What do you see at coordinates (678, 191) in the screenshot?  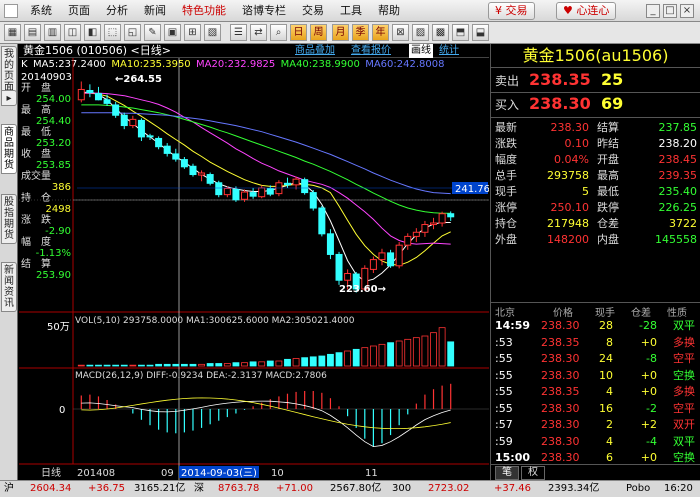 I see `stat-value: 235.40` at bounding box center [678, 191].